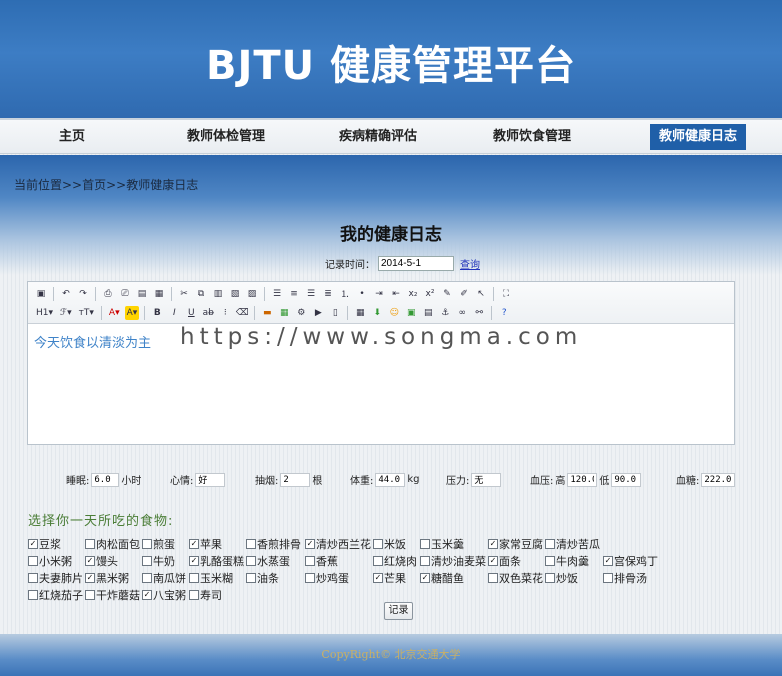 The width and height of the screenshot is (782, 676). I want to click on bp-low-input, so click(626, 479).